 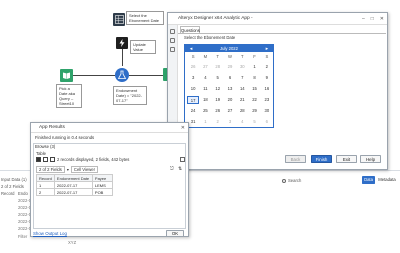 What do you see at coordinates (182, 159) in the screenshot?
I see `results-menu-icon` at bounding box center [182, 159].